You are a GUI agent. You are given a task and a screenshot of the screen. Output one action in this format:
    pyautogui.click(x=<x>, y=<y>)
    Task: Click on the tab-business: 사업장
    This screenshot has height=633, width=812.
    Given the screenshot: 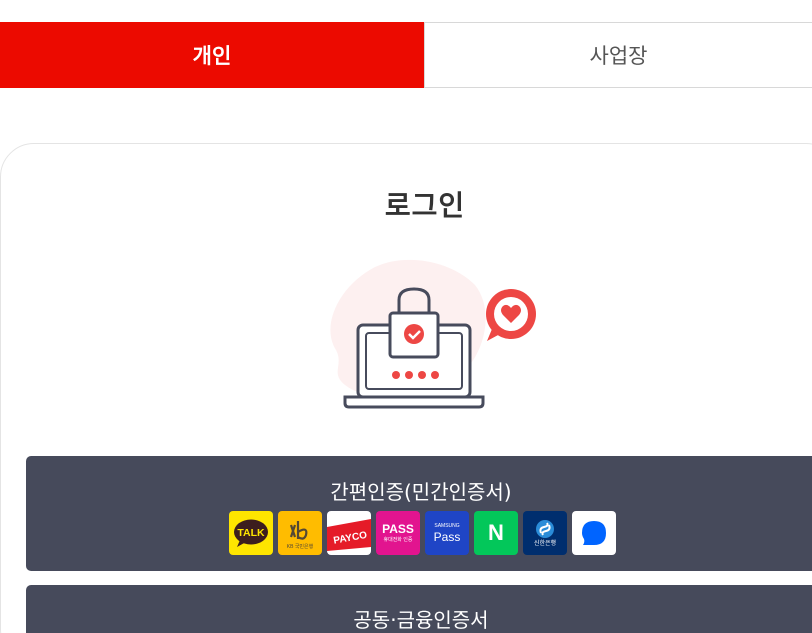 What is the action you would take?
    pyautogui.click(x=618, y=55)
    